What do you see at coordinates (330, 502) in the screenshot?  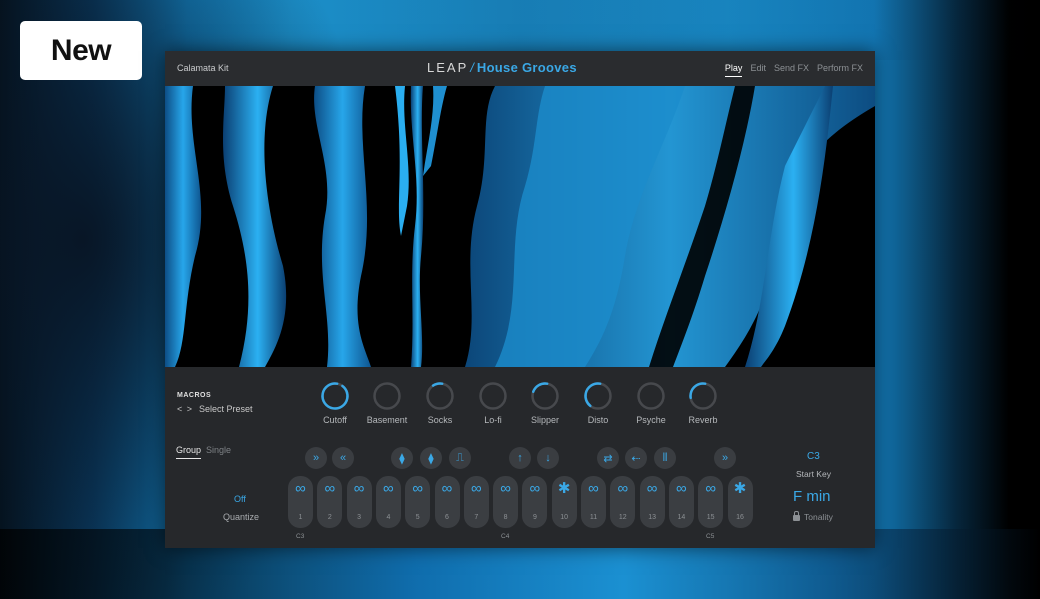 I see `pad-2: ∞ 2` at bounding box center [330, 502].